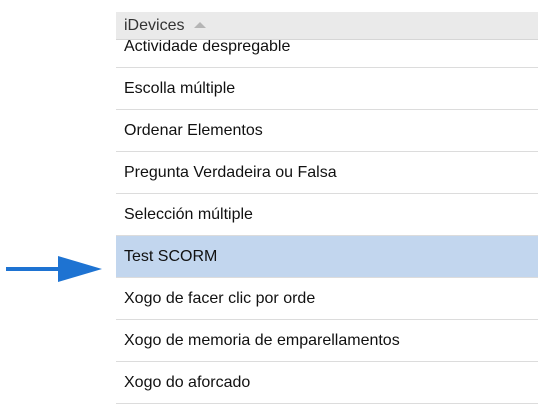 The image size is (538, 413). What do you see at coordinates (220, 298) in the screenshot?
I see `list-item-label: Xogo de facer clic por orde` at bounding box center [220, 298].